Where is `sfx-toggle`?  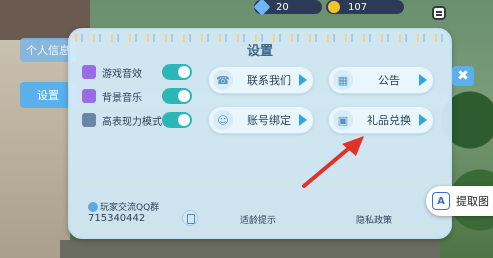
sfx-toggle is located at coordinates (177, 72).